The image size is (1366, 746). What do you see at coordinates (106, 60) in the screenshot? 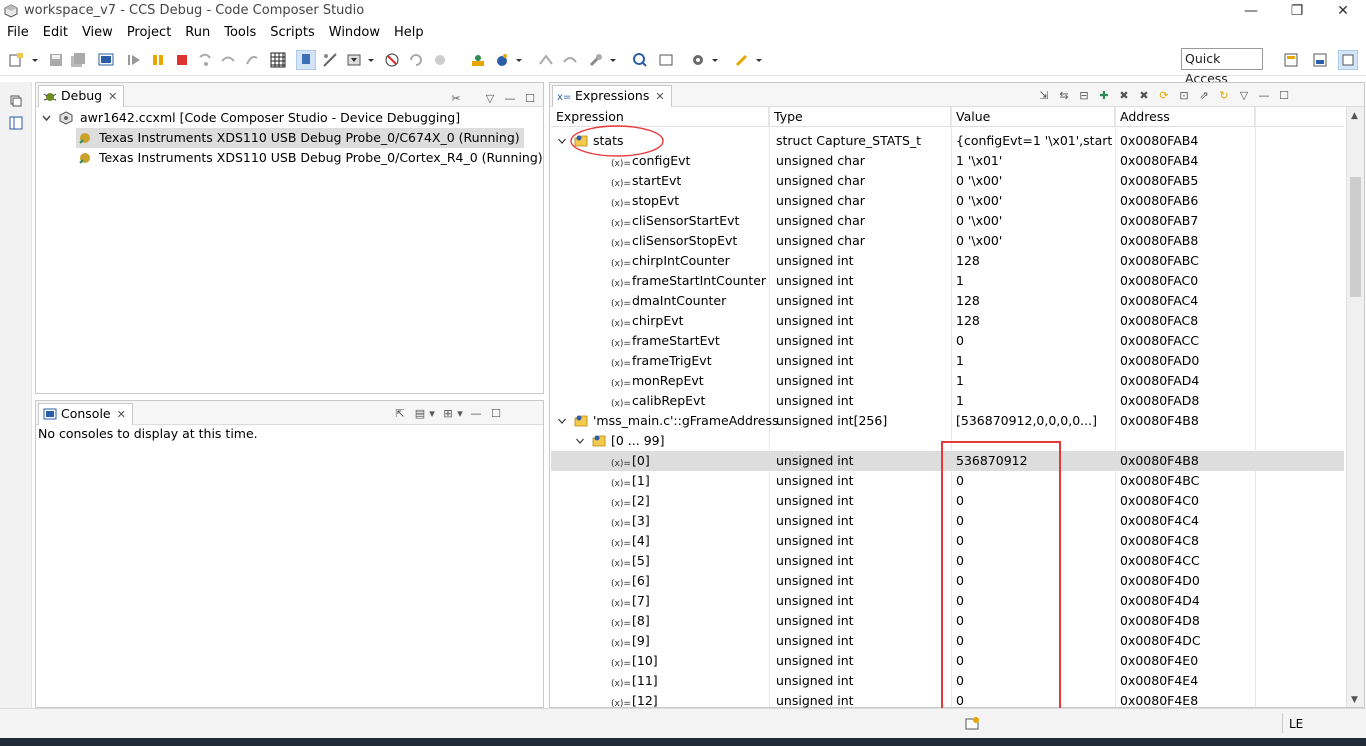
I see `console-icon` at bounding box center [106, 60].